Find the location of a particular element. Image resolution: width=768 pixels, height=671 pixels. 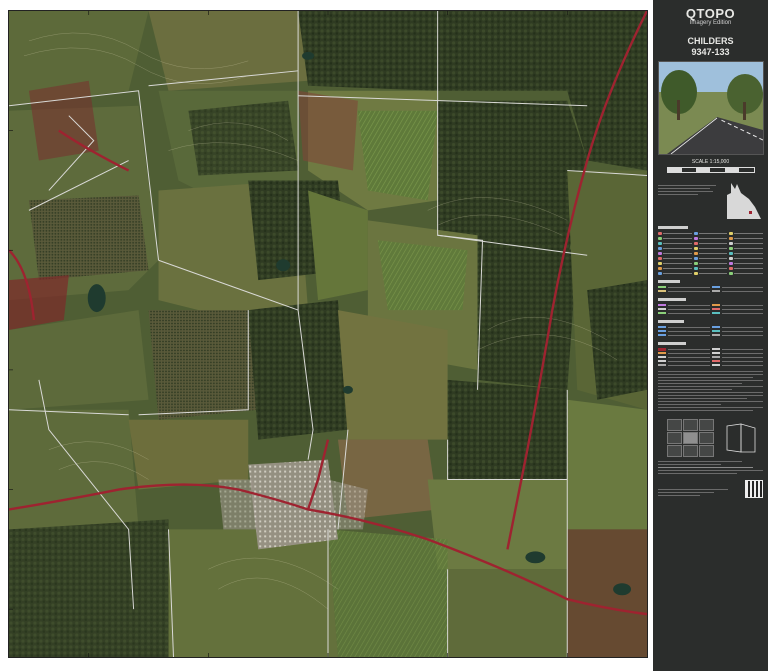

qr-code-icon is located at coordinates (754, 489).